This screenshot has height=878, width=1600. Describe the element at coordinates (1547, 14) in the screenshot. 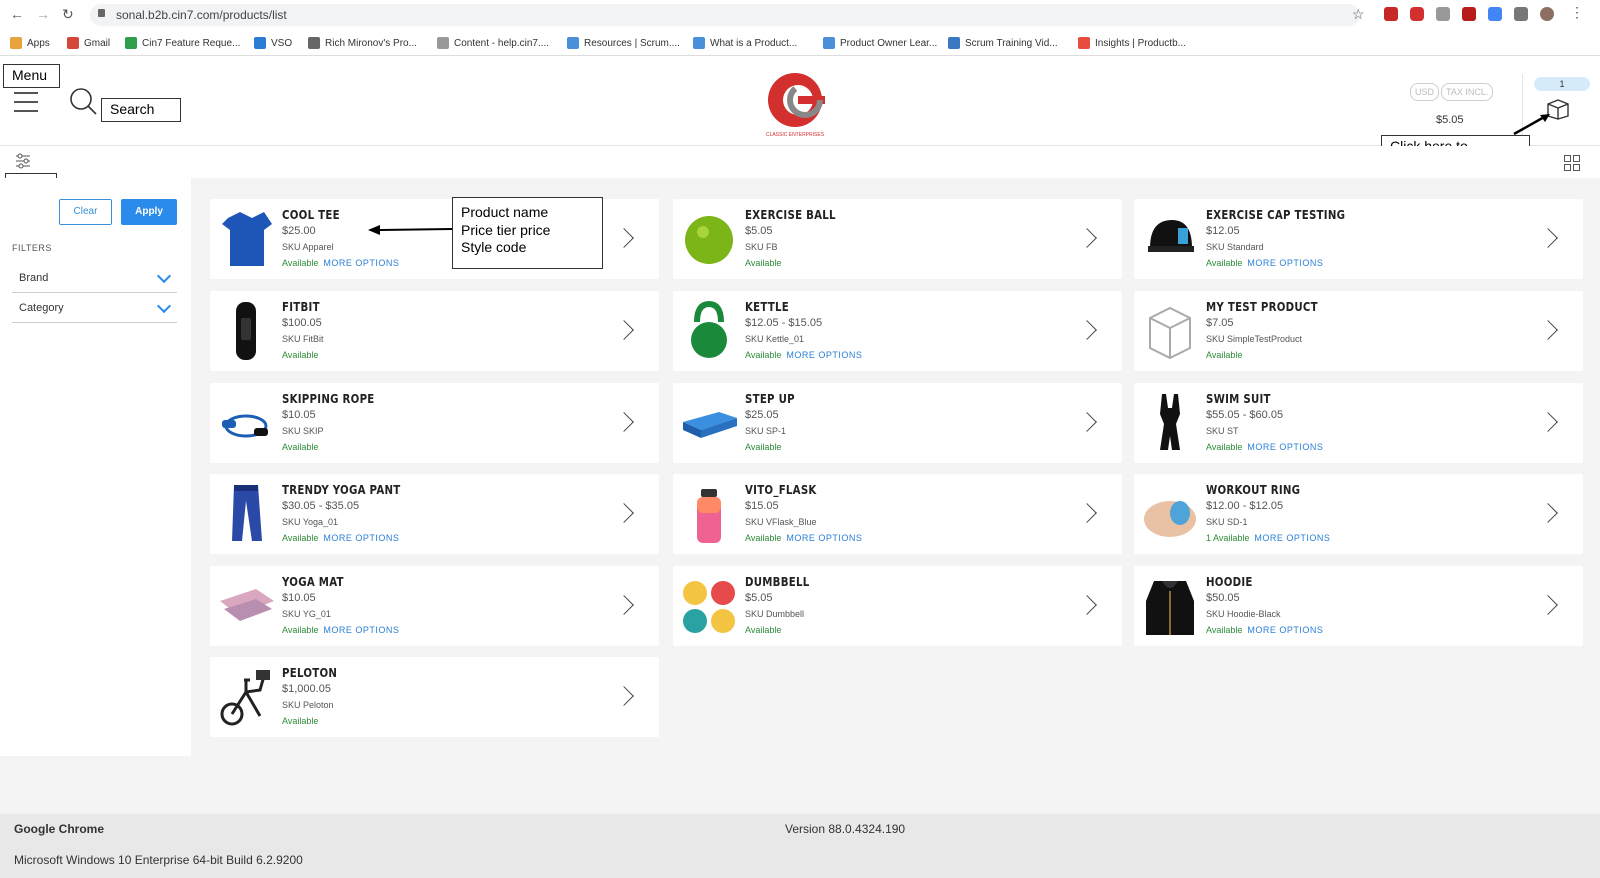

I see `profile-avatar` at that location.